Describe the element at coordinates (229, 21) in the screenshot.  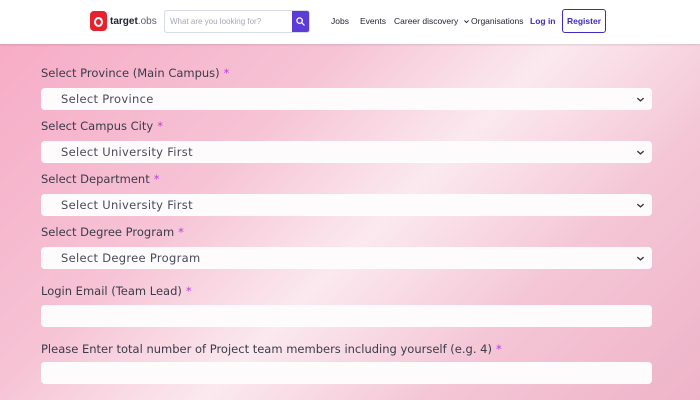
I see `search-input` at that location.